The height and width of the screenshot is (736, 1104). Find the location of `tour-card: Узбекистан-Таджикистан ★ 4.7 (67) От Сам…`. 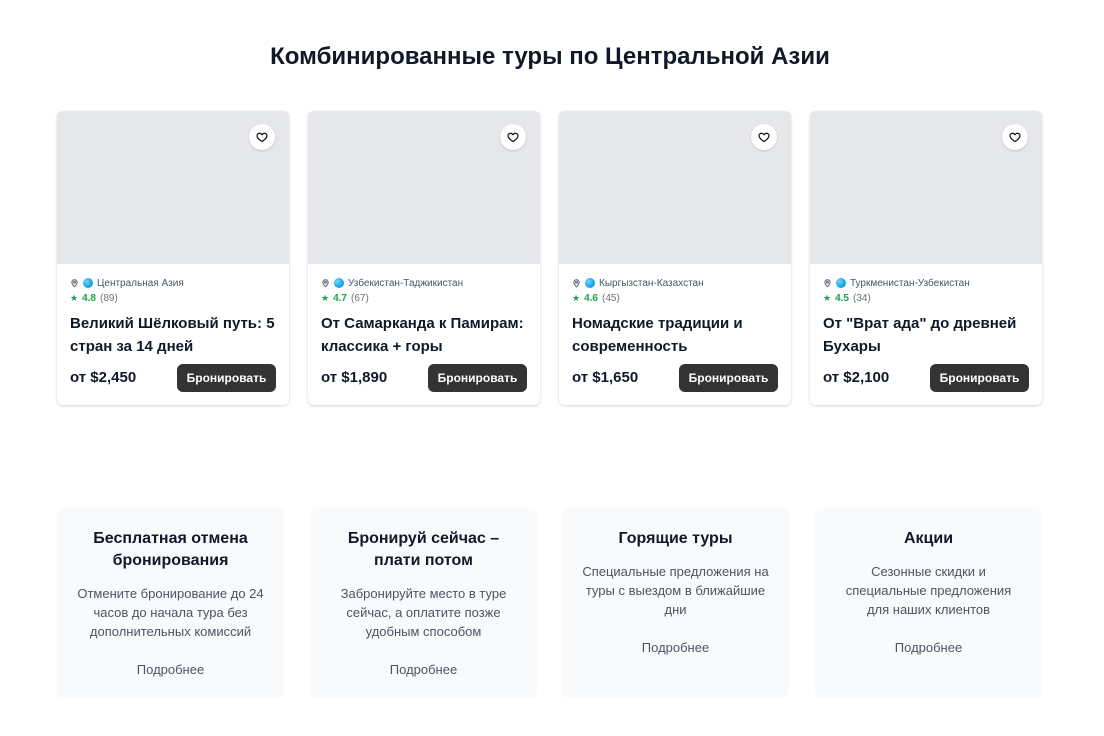

tour-card: Узбекистан-Таджикистан ★ 4.7 (67) От Сам… is located at coordinates (424, 258).